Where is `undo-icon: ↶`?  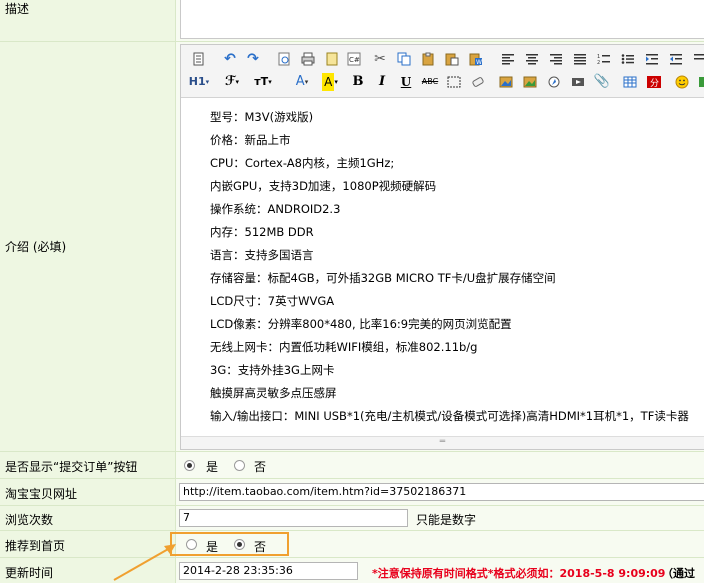 undo-icon: ↶ is located at coordinates (230, 59).